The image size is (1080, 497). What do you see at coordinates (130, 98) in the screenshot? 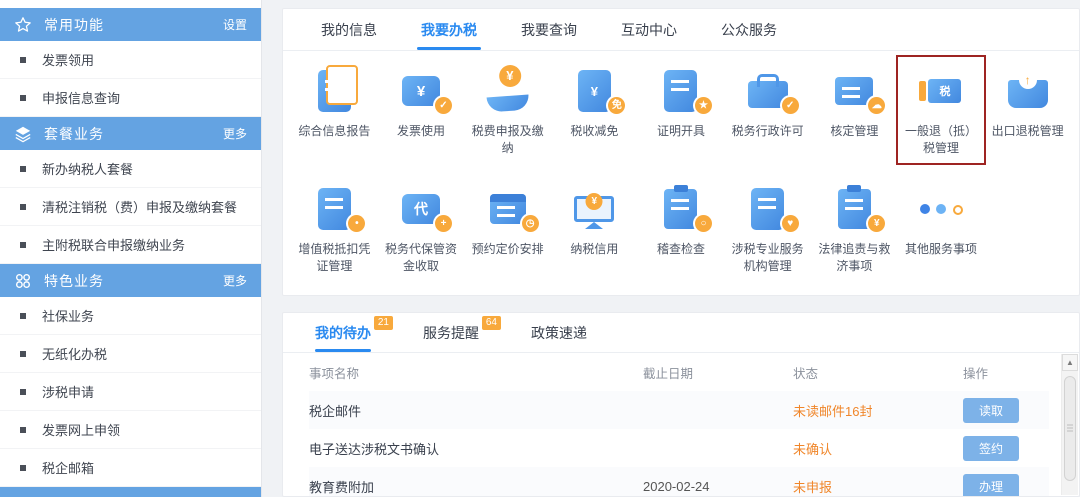
I see `sidebar-item: 申报信息查询` at bounding box center [130, 98].